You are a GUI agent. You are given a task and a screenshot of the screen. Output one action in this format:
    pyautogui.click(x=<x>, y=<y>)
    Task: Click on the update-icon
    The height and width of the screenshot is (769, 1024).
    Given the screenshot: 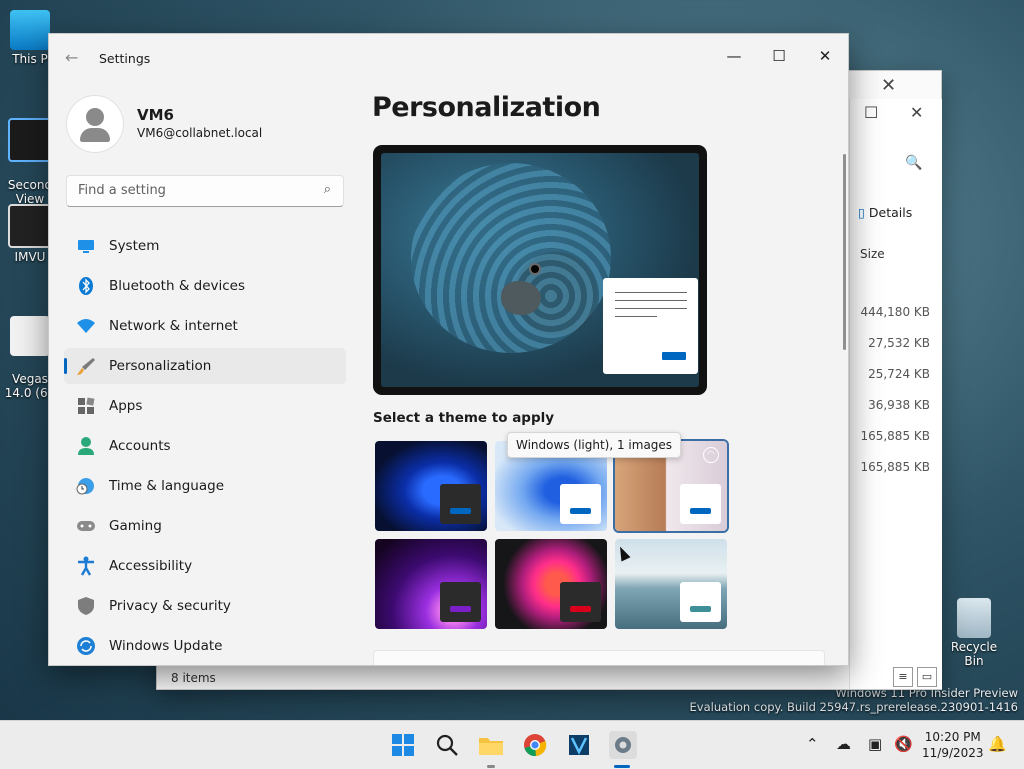 What is the action you would take?
    pyautogui.click(x=86, y=646)
    